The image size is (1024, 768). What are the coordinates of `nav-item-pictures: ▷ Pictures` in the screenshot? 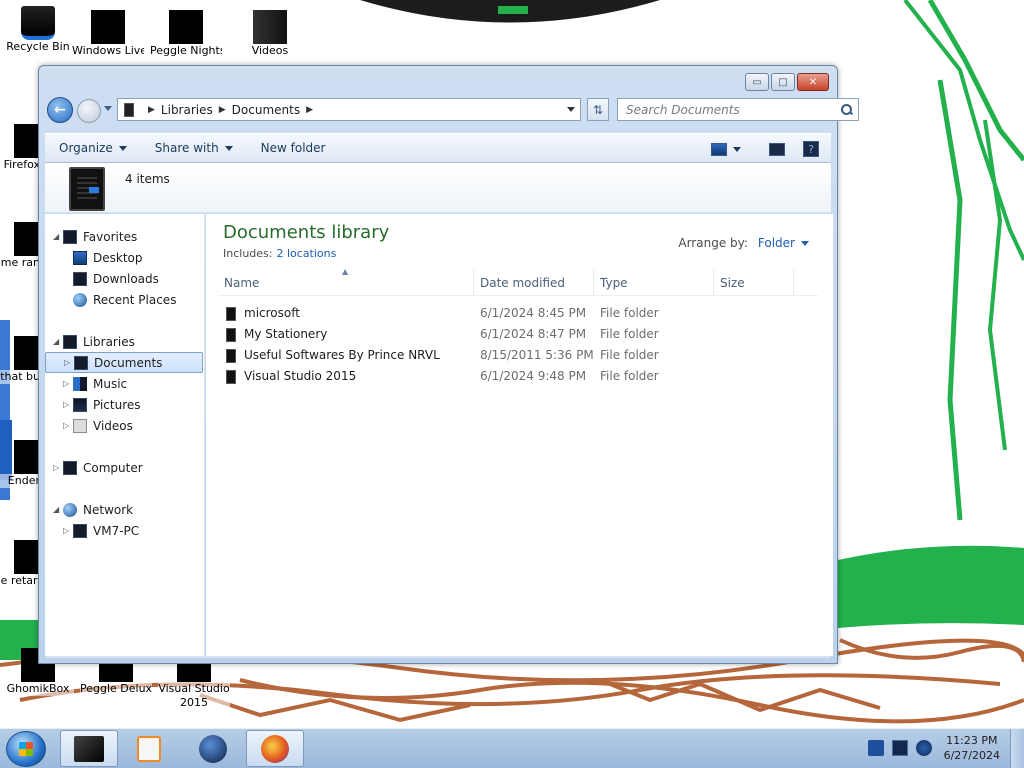 It's located at (124, 404).